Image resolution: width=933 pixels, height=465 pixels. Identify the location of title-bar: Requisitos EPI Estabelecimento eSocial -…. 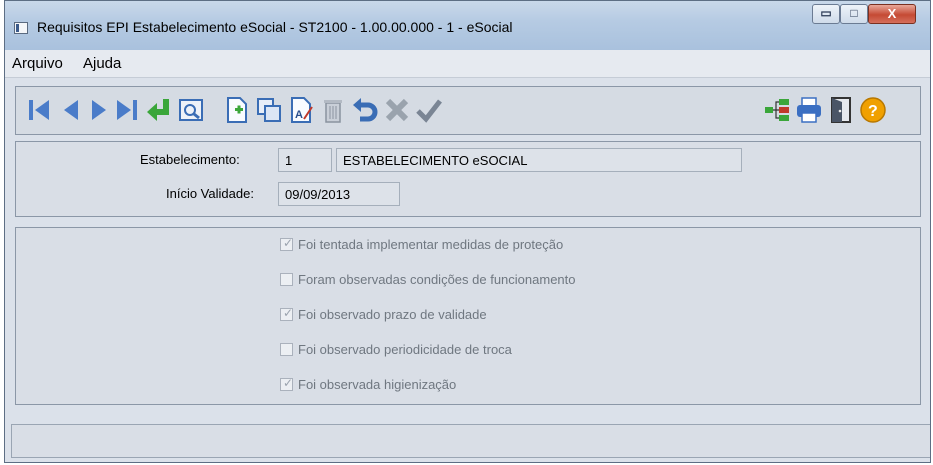
(467, 25).